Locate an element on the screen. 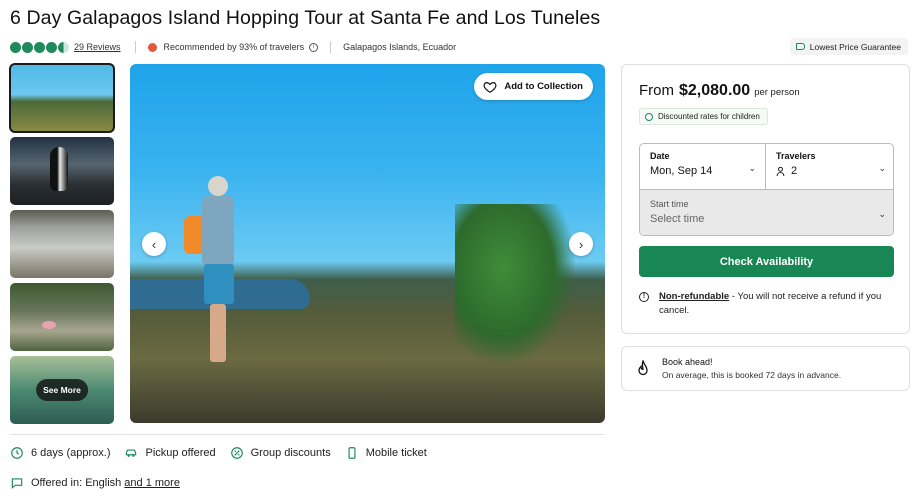 Image resolution: width=912 pixels, height=499 pixels. tag-icon is located at coordinates (800, 46).